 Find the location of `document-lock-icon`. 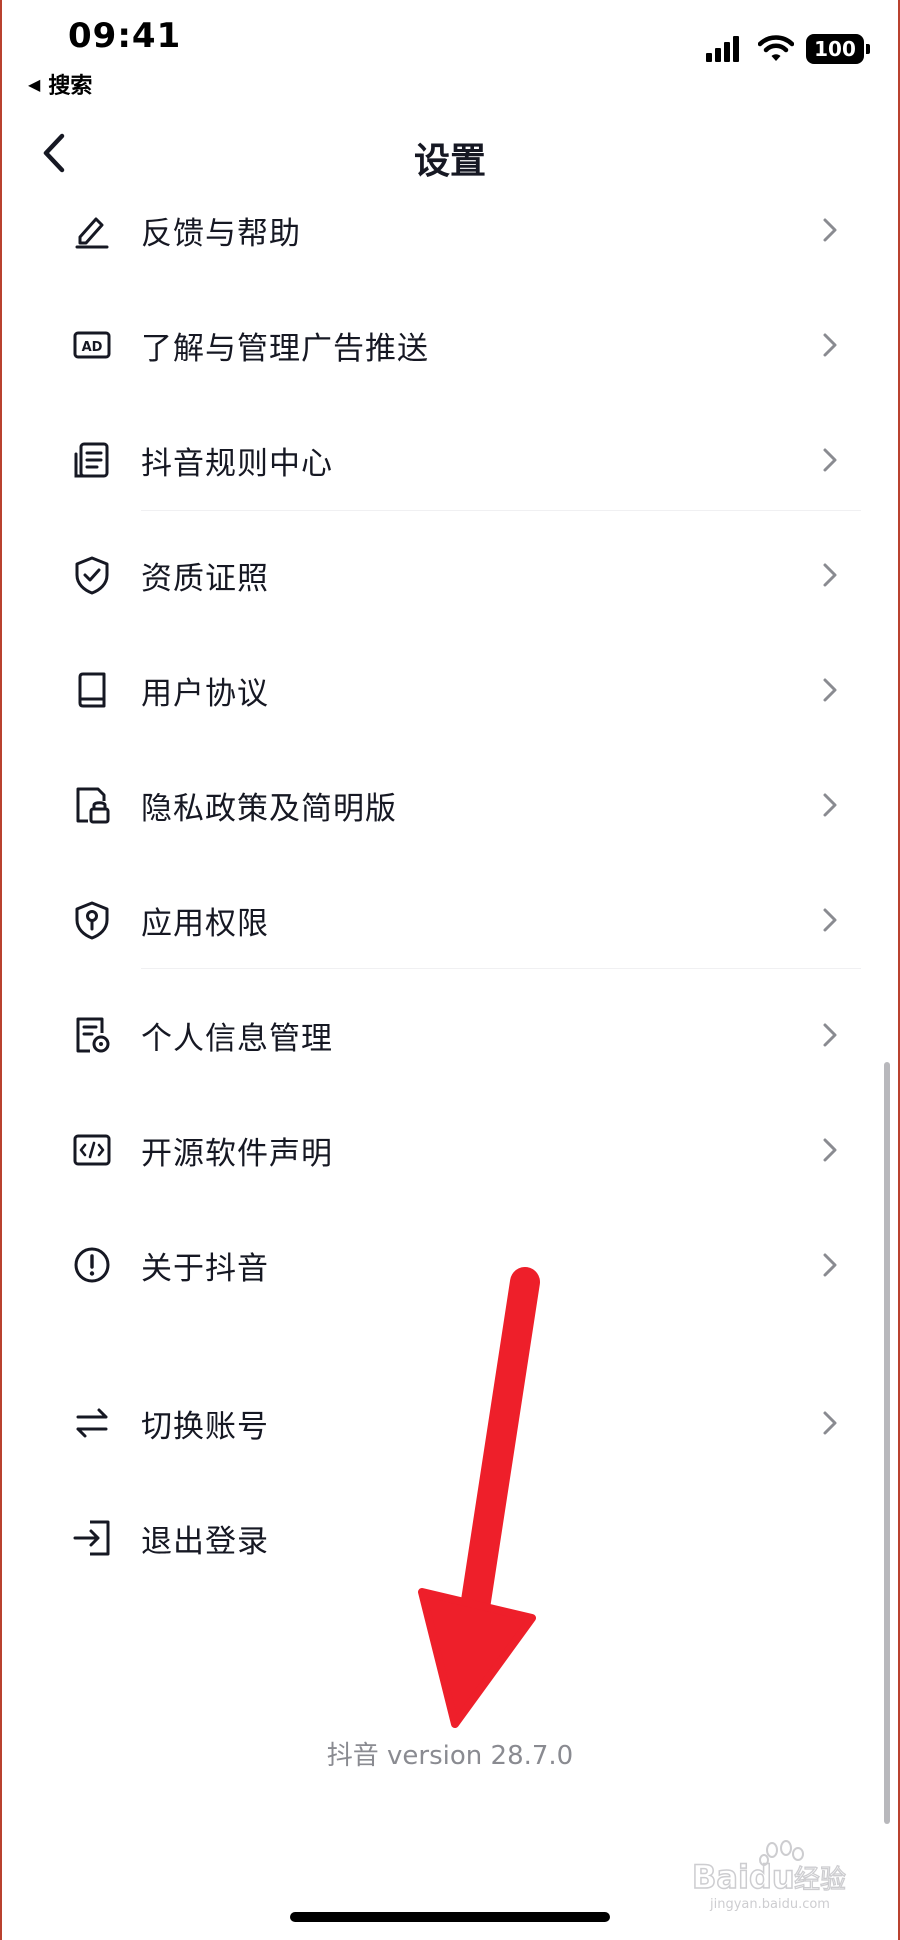

document-lock-icon is located at coordinates (92, 805).